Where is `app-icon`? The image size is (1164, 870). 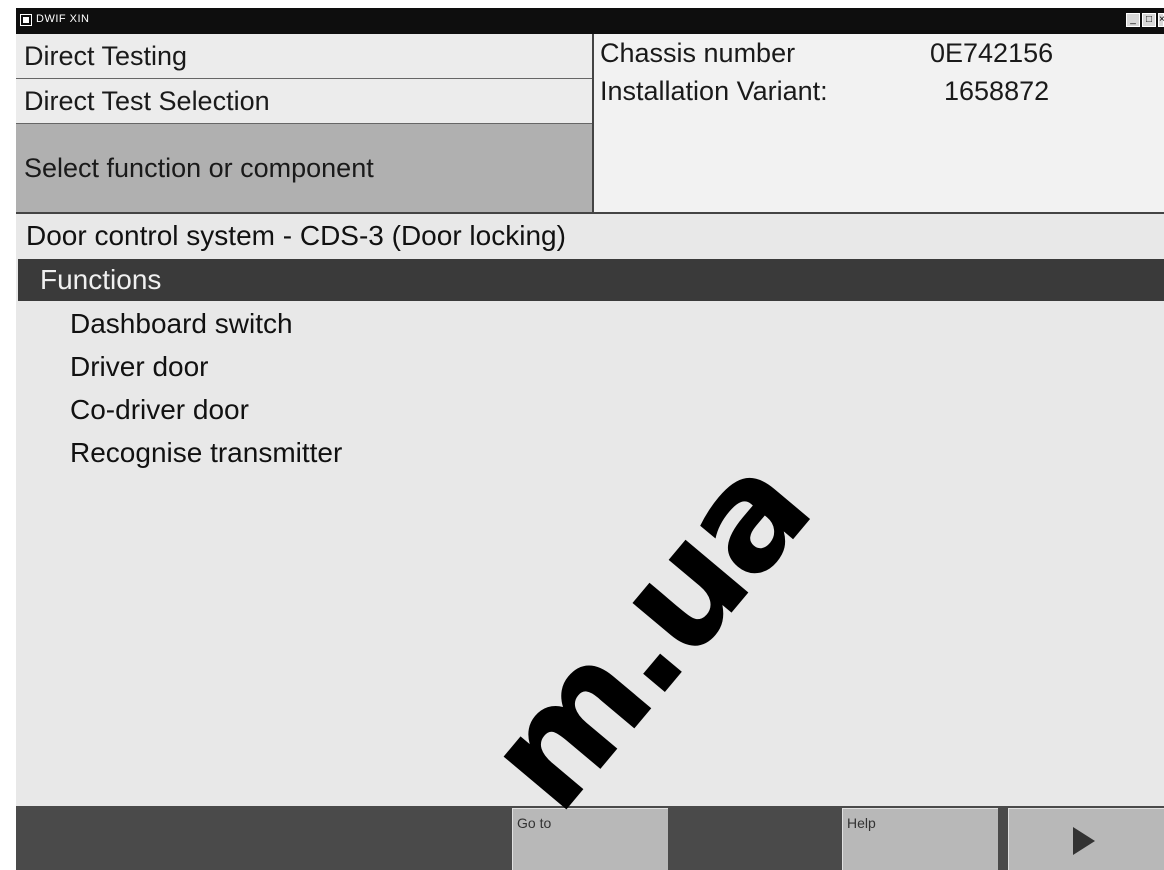
app-icon is located at coordinates (26, 20).